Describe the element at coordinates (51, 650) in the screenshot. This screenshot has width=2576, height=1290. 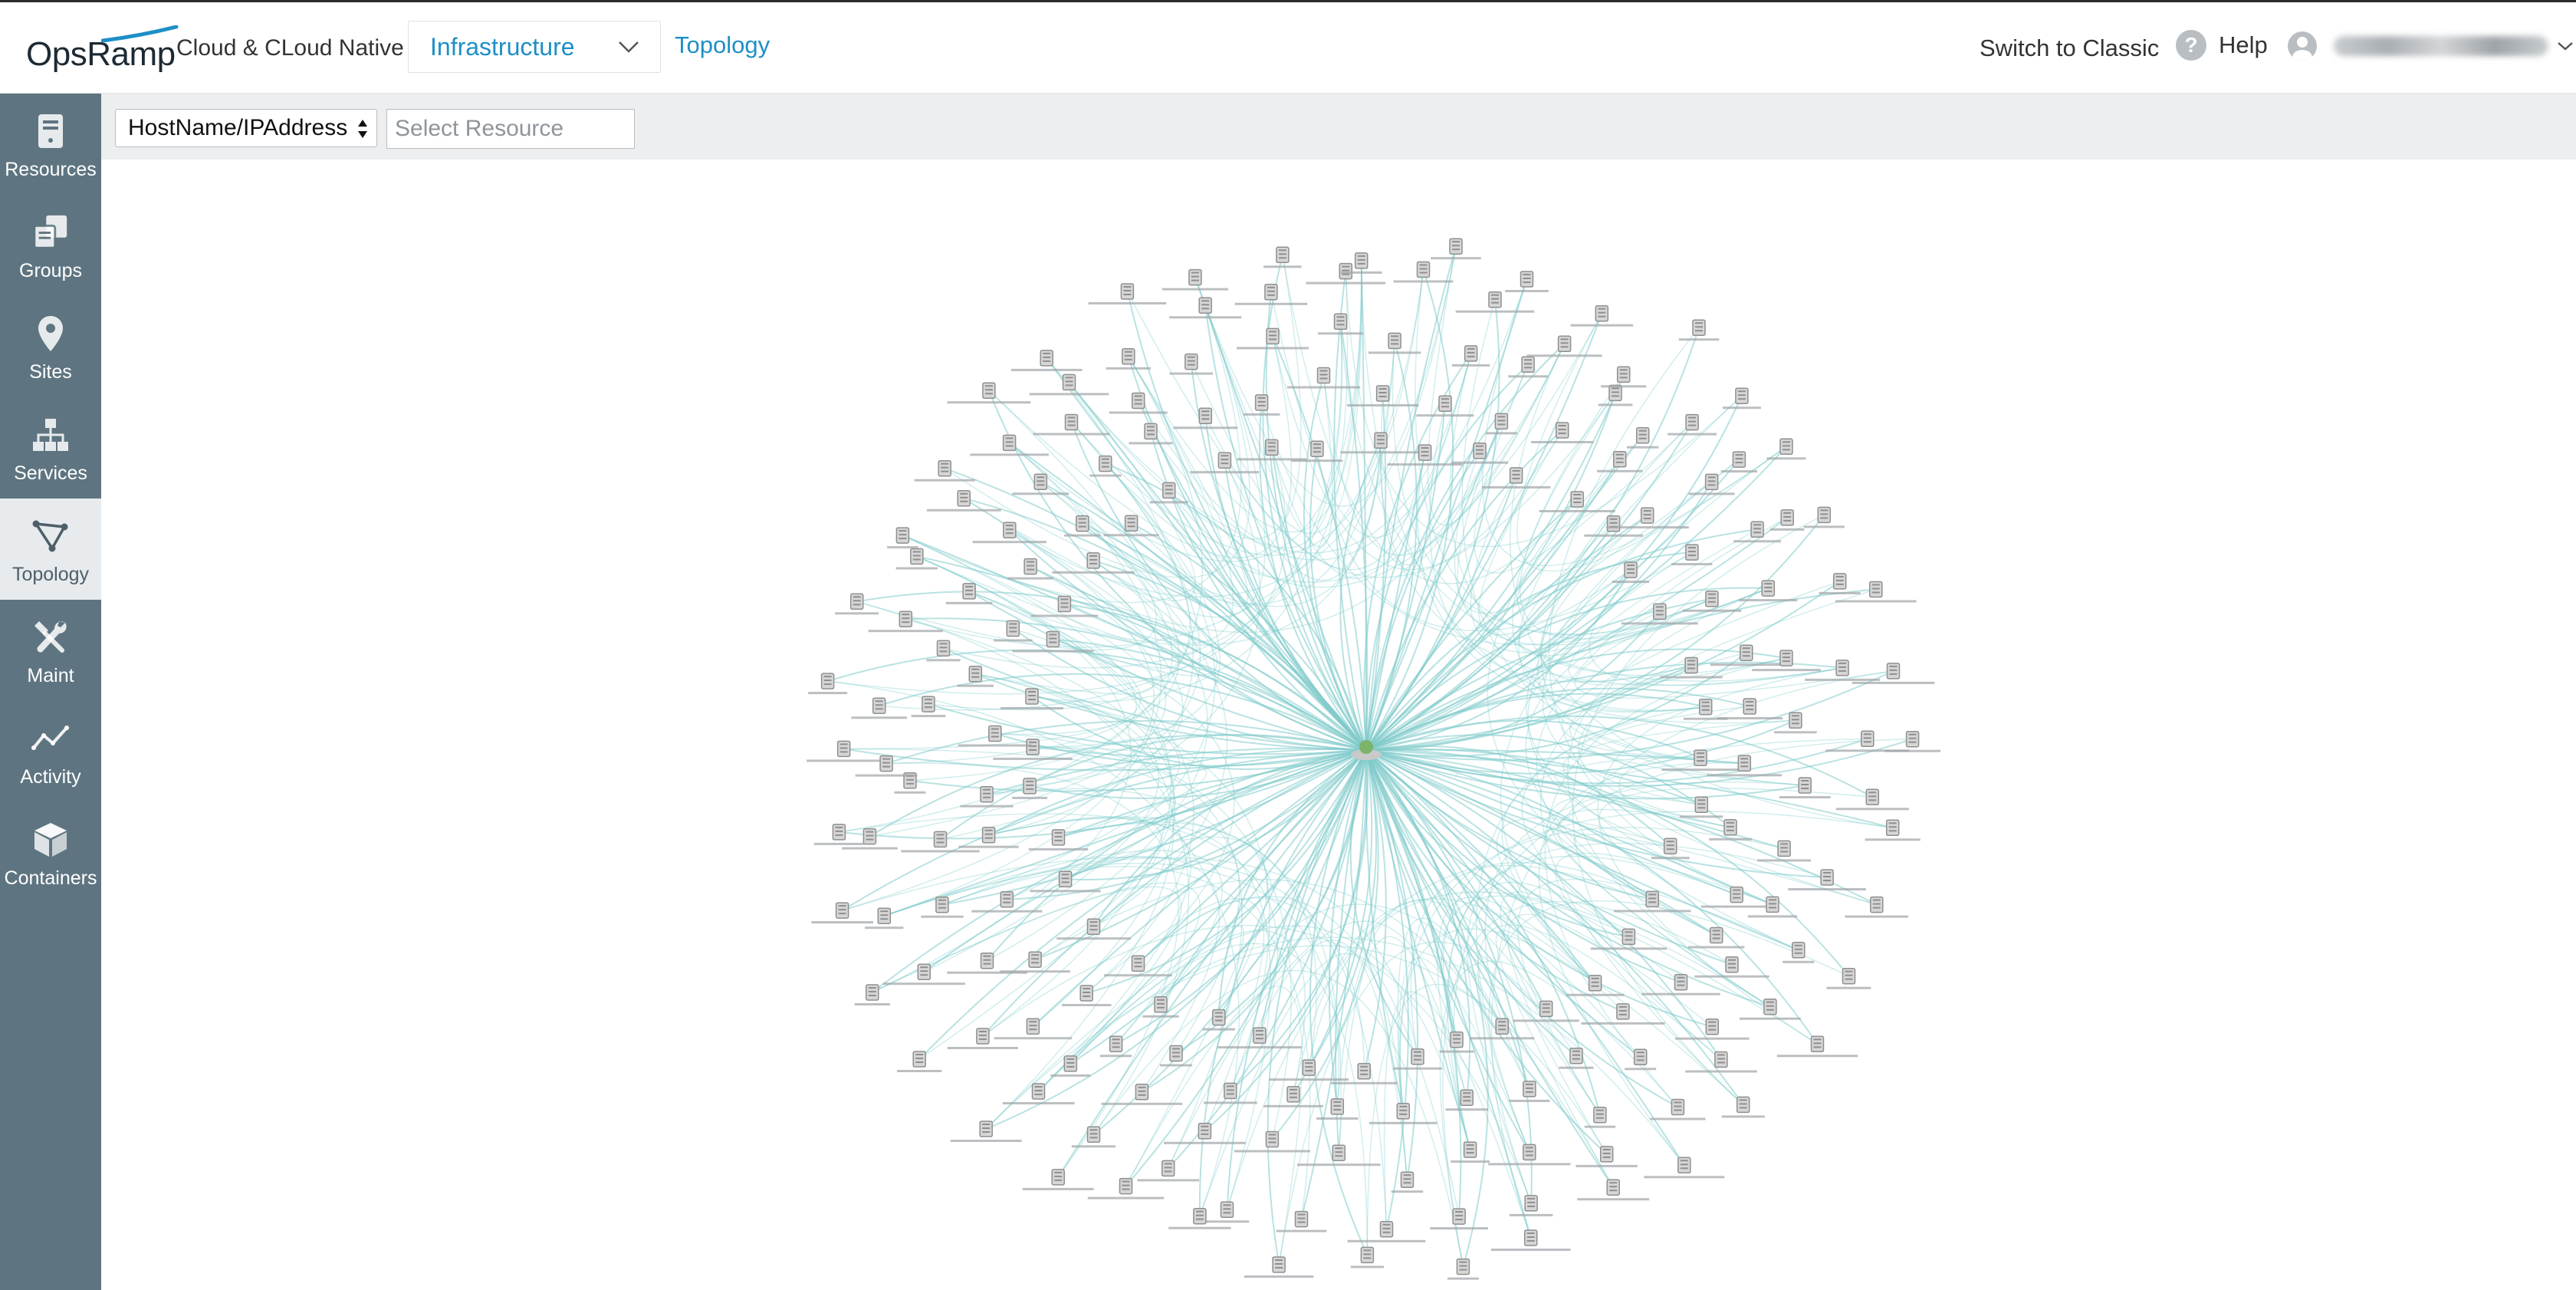
I see `sidebar-item-maint: Maint` at that location.